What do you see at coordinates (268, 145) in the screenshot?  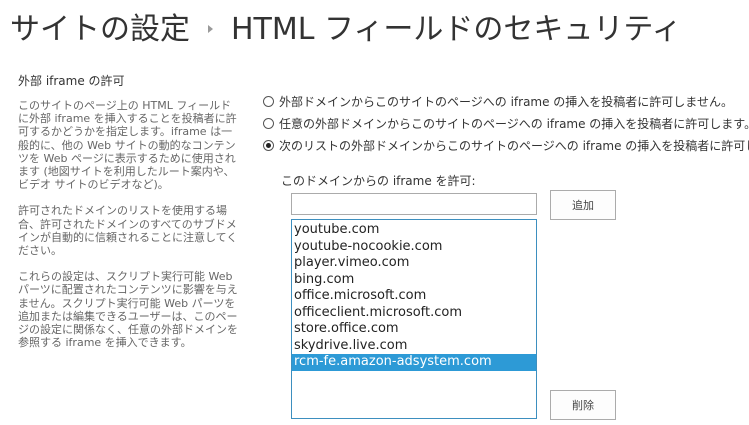 I see `radio-button-selected` at bounding box center [268, 145].